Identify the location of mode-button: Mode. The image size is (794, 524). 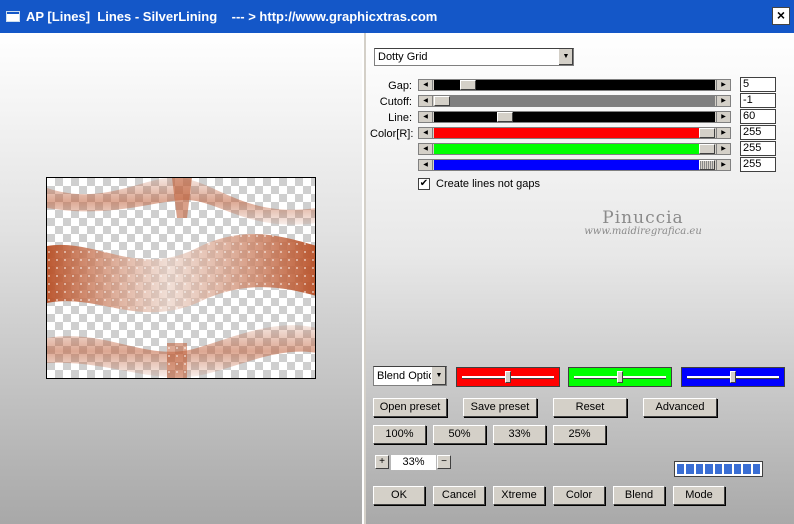
(699, 495).